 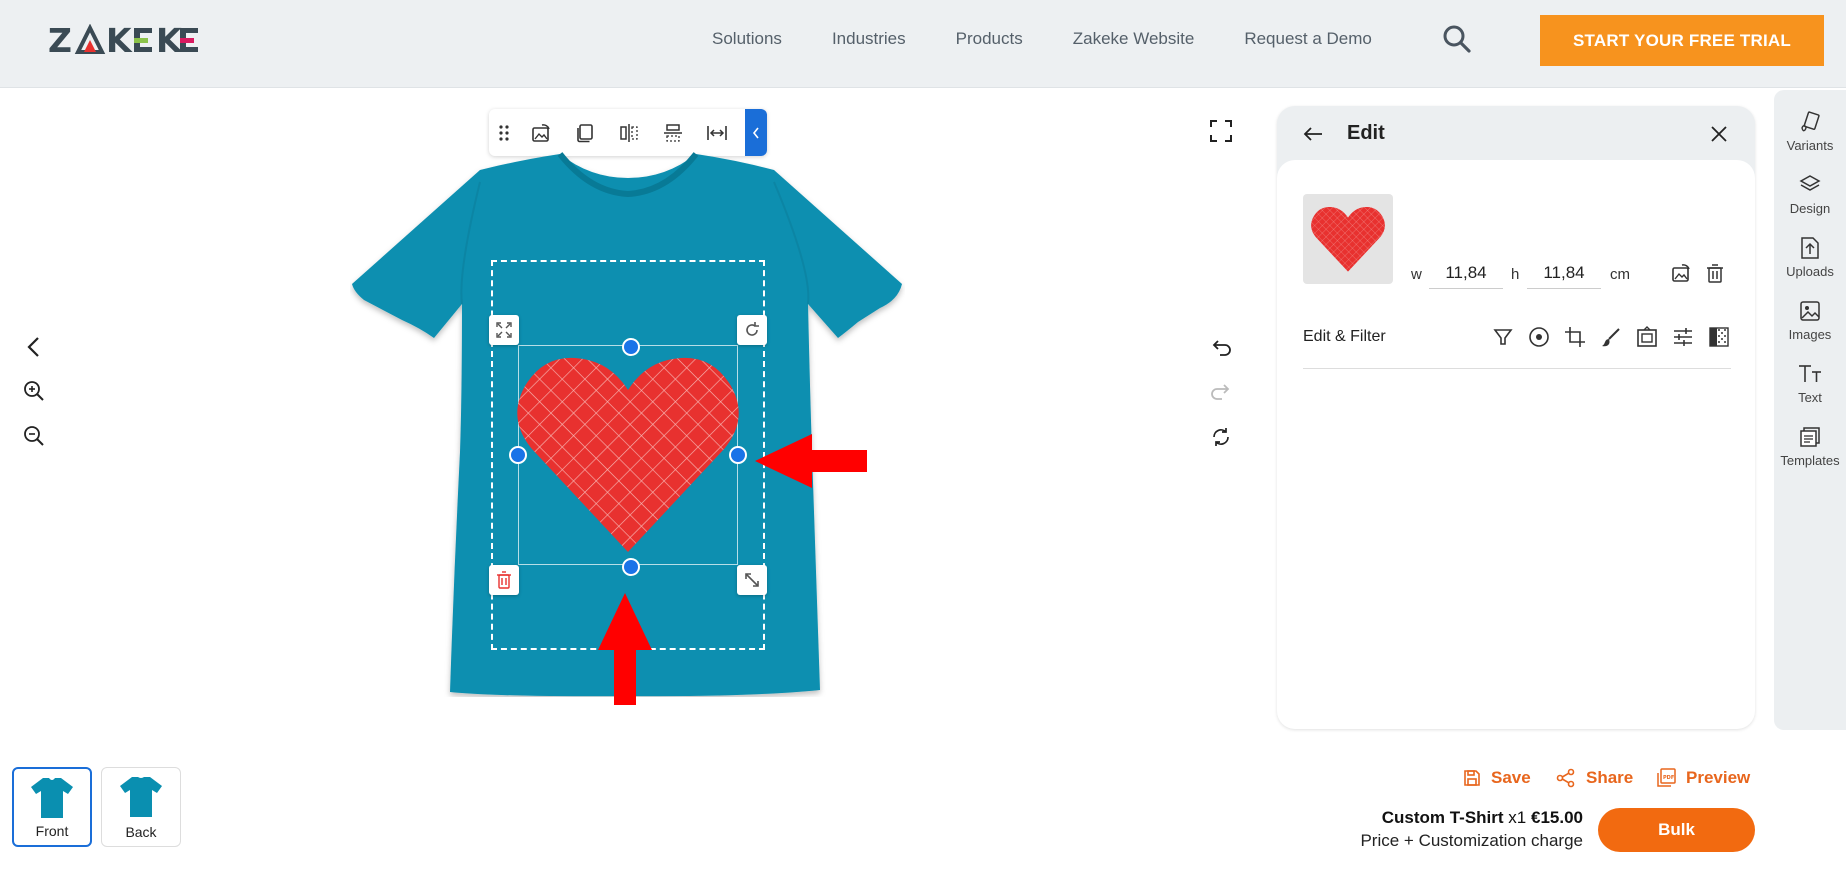 What do you see at coordinates (752, 330) in the screenshot?
I see `rotate-icon` at bounding box center [752, 330].